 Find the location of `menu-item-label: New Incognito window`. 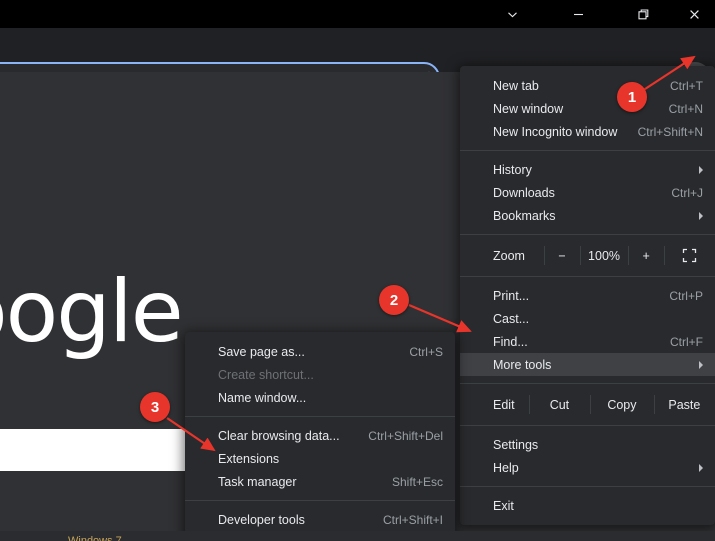

menu-item-label: New Incognito window is located at coordinates (555, 131).